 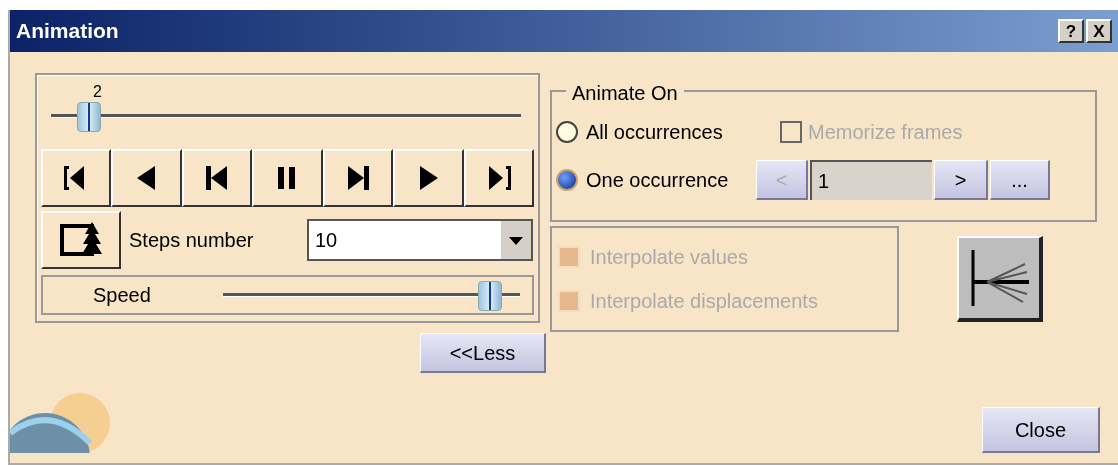 What do you see at coordinates (483, 353) in the screenshot?
I see `less-button: <<Less` at bounding box center [483, 353].